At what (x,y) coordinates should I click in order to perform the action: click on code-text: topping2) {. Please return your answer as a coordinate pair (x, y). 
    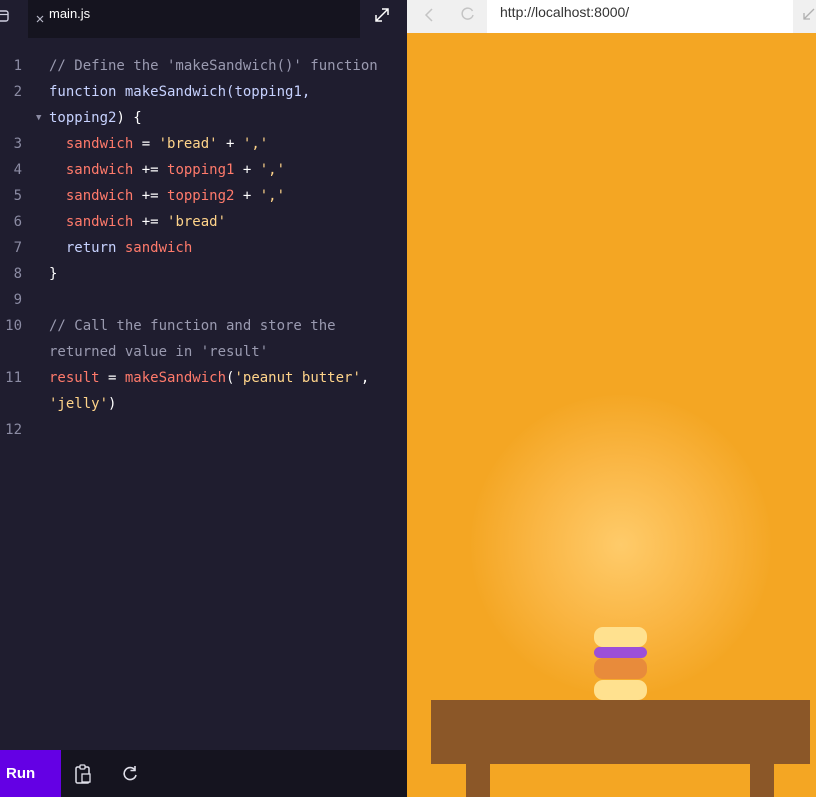
    Looking at the image, I should click on (95, 118).